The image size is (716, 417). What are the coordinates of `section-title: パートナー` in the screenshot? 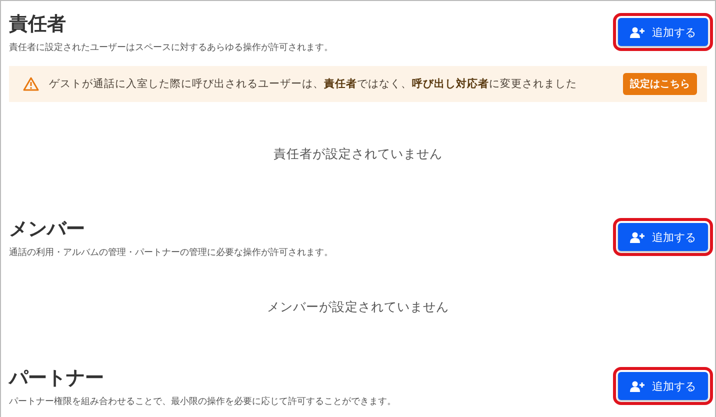 It's located at (57, 378).